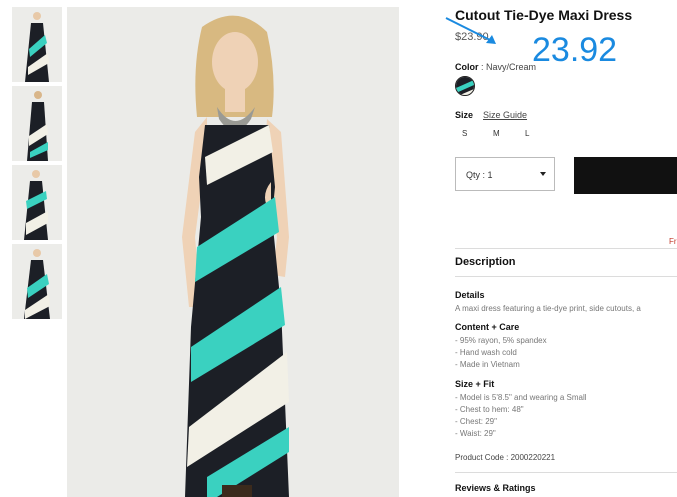 This screenshot has height=497, width=677. What do you see at coordinates (470, 295) in the screenshot?
I see `details-heading: Details` at bounding box center [470, 295].